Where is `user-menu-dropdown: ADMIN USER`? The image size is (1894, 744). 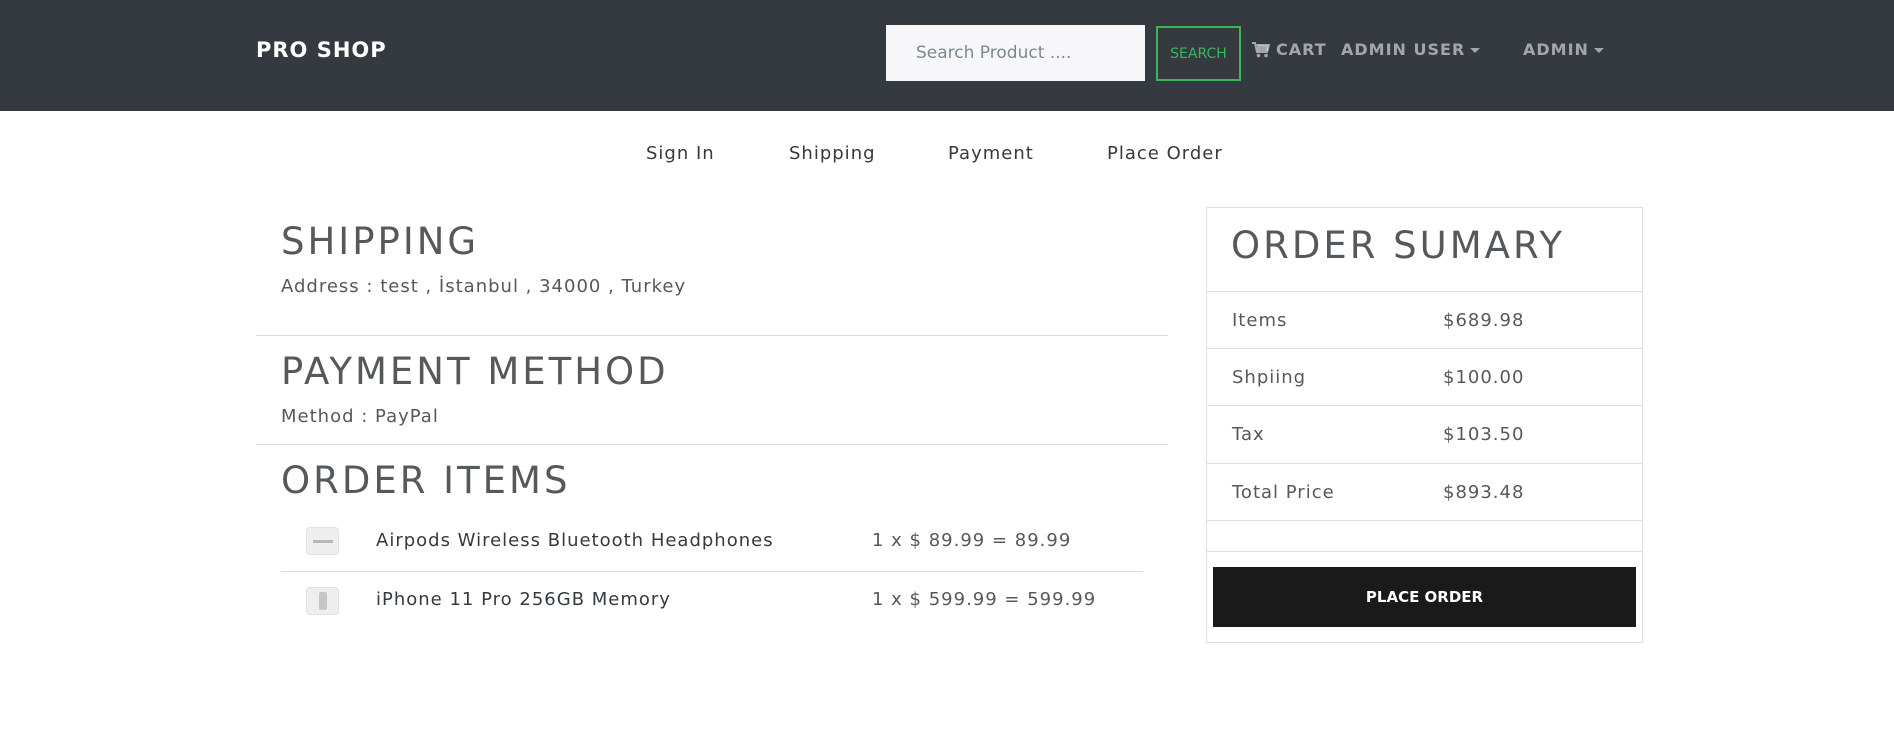 user-menu-dropdown: ADMIN USER is located at coordinates (1411, 49).